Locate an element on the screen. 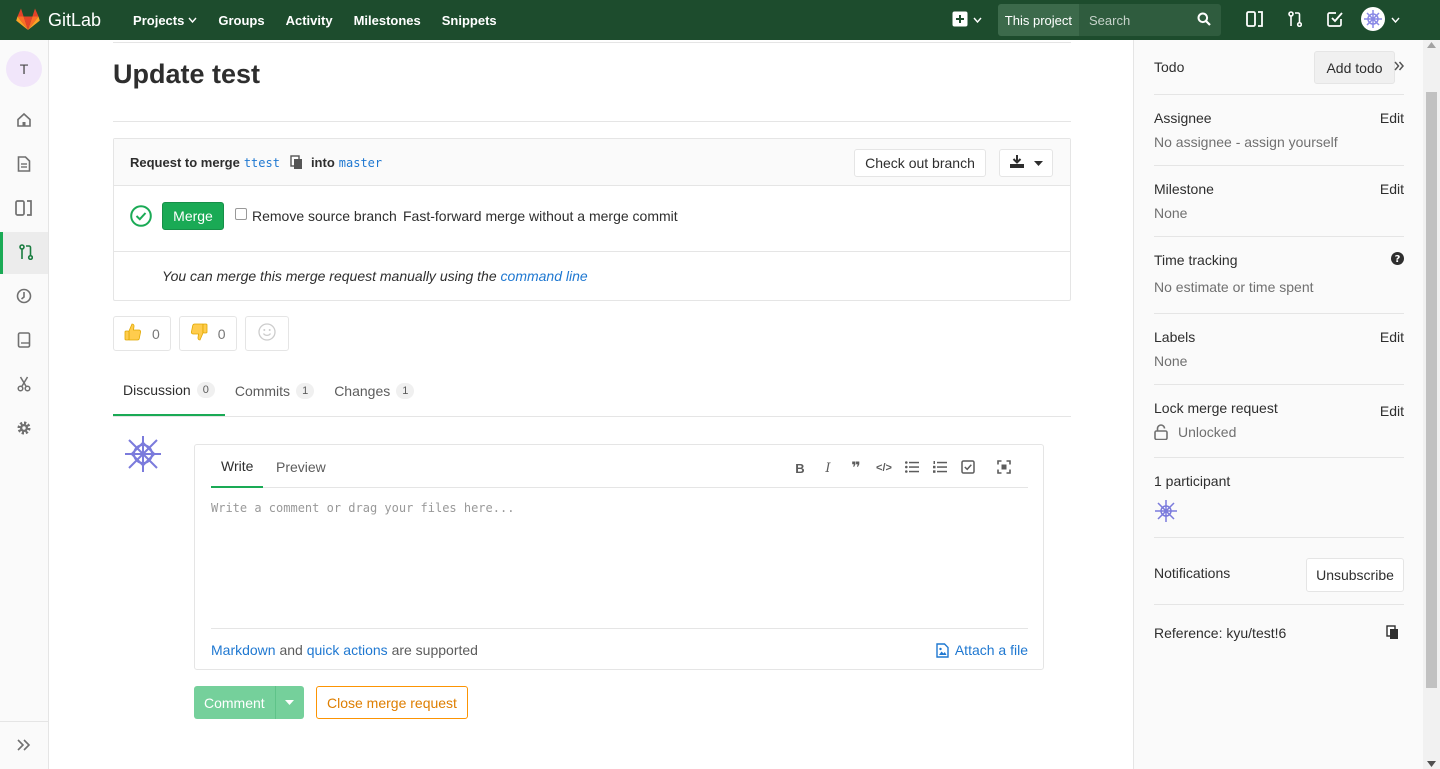 This screenshot has height=769, width=1440. tab-commits: Commits 1 is located at coordinates (274, 390).